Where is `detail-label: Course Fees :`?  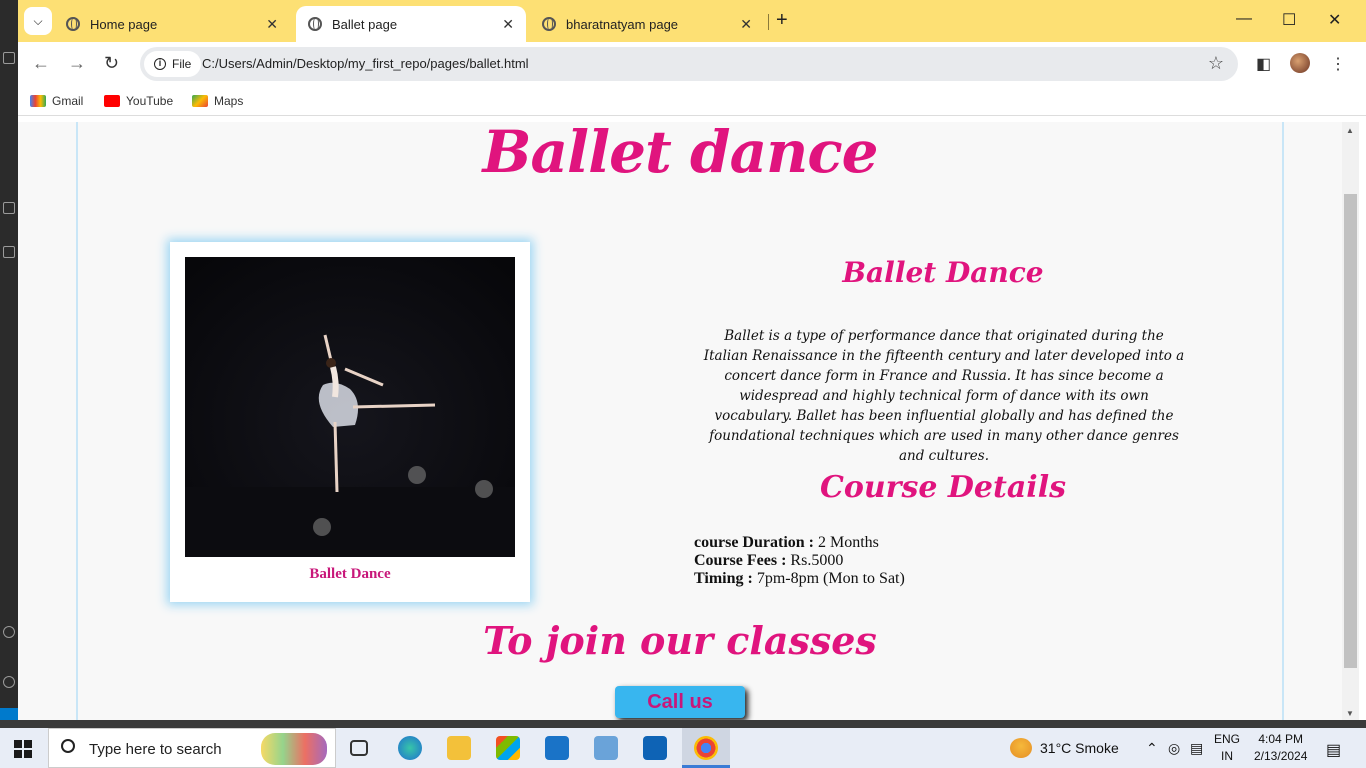 detail-label: Course Fees : is located at coordinates (740, 560).